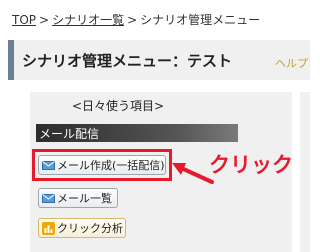  Describe the element at coordinates (102, 165) in the screenshot. I see `highlight-box` at that location.